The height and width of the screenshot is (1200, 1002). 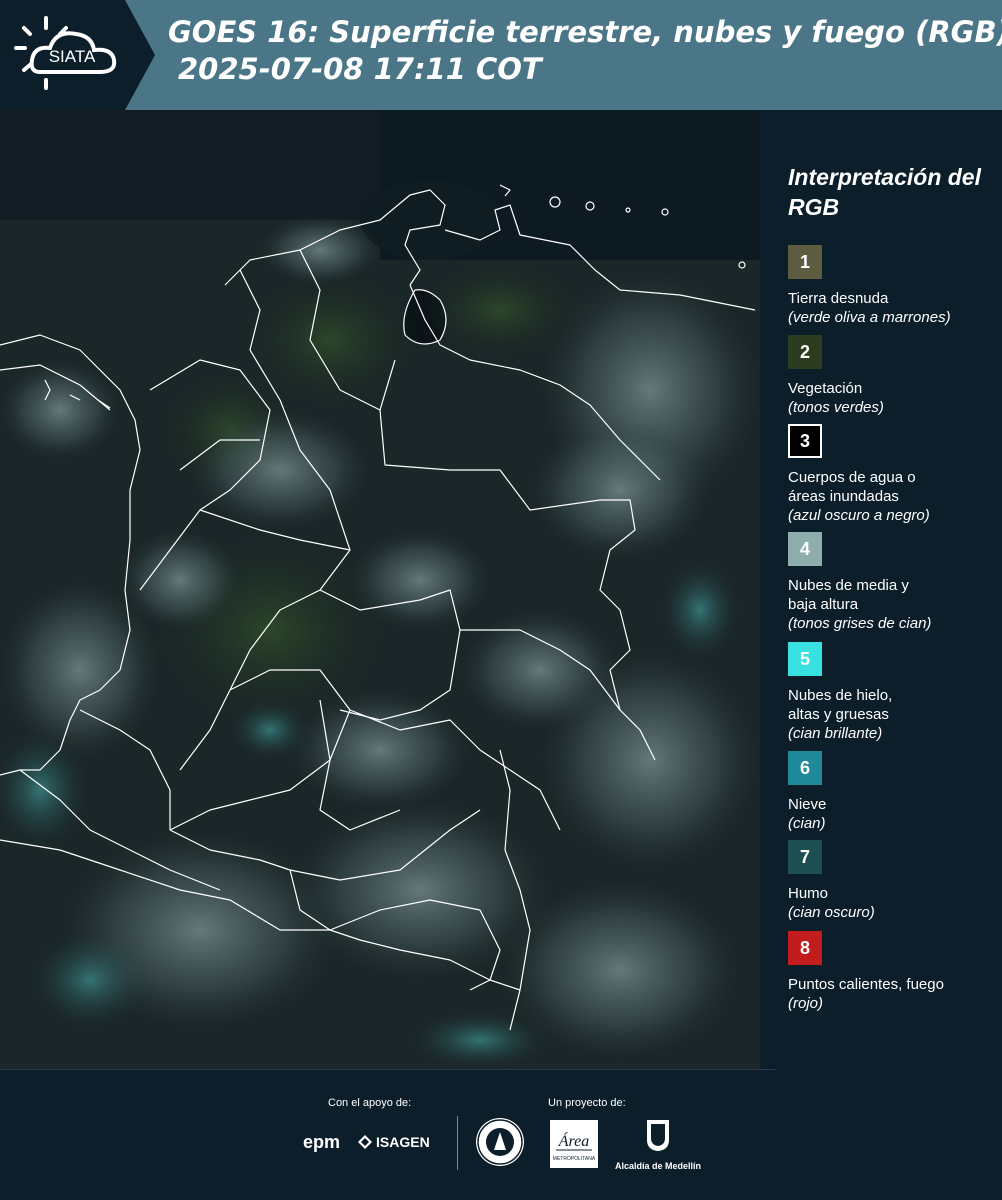 What do you see at coordinates (365, 1142) in the screenshot?
I see `isagen-icon` at bounding box center [365, 1142].